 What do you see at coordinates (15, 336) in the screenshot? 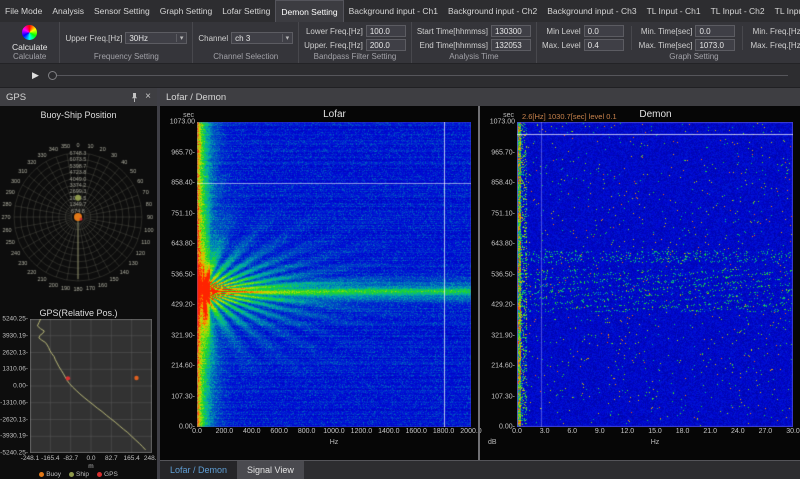
I see `y-tick-label: 3930.19-` at bounding box center [15, 336].